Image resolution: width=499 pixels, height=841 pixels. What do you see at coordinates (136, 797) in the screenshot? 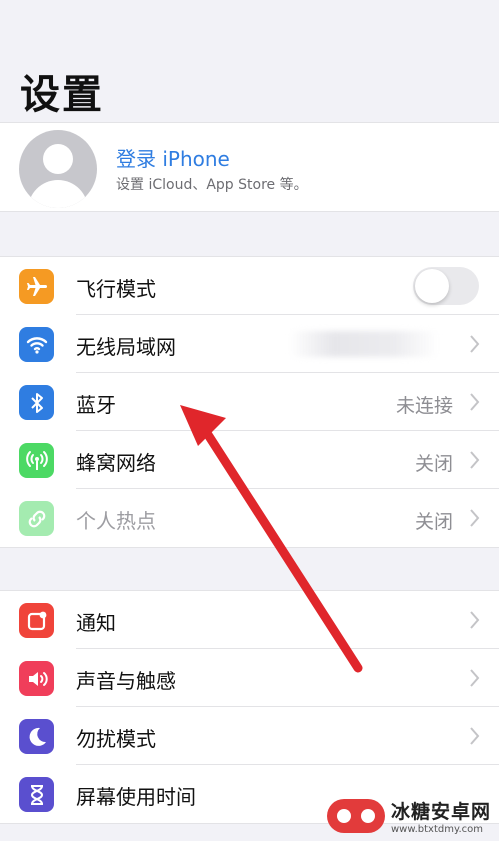
I see `screen-time-label: 屏幕使用时间` at bounding box center [136, 797].